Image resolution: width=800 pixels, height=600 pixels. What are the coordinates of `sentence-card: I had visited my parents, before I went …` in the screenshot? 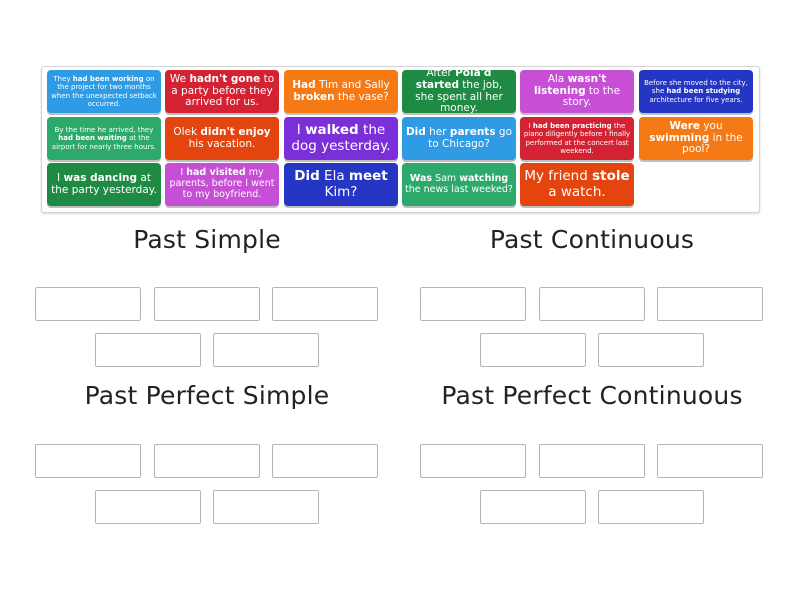 It's located at (222, 184).